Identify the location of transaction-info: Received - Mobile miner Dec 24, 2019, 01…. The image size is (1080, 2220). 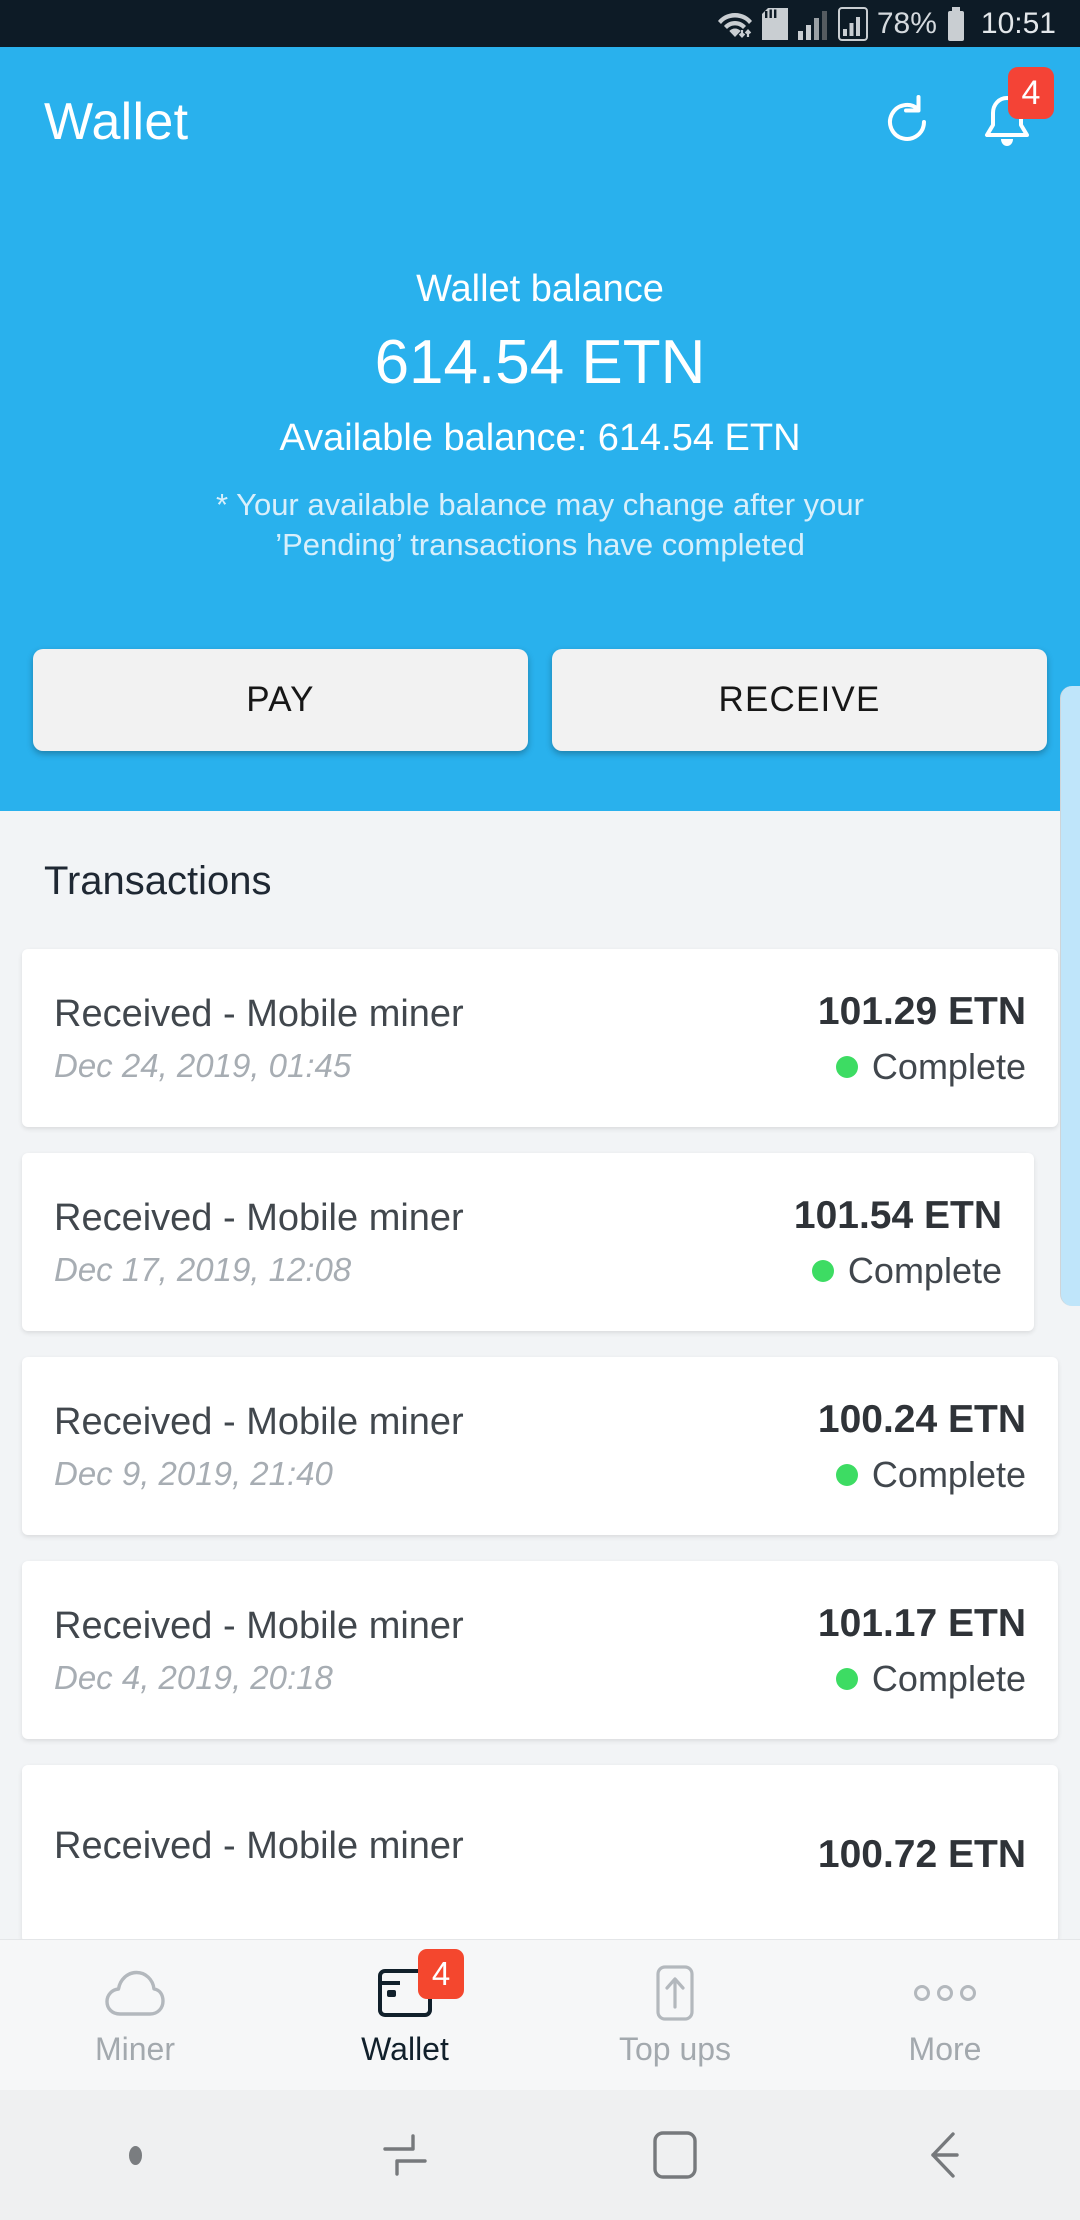
(259, 1038).